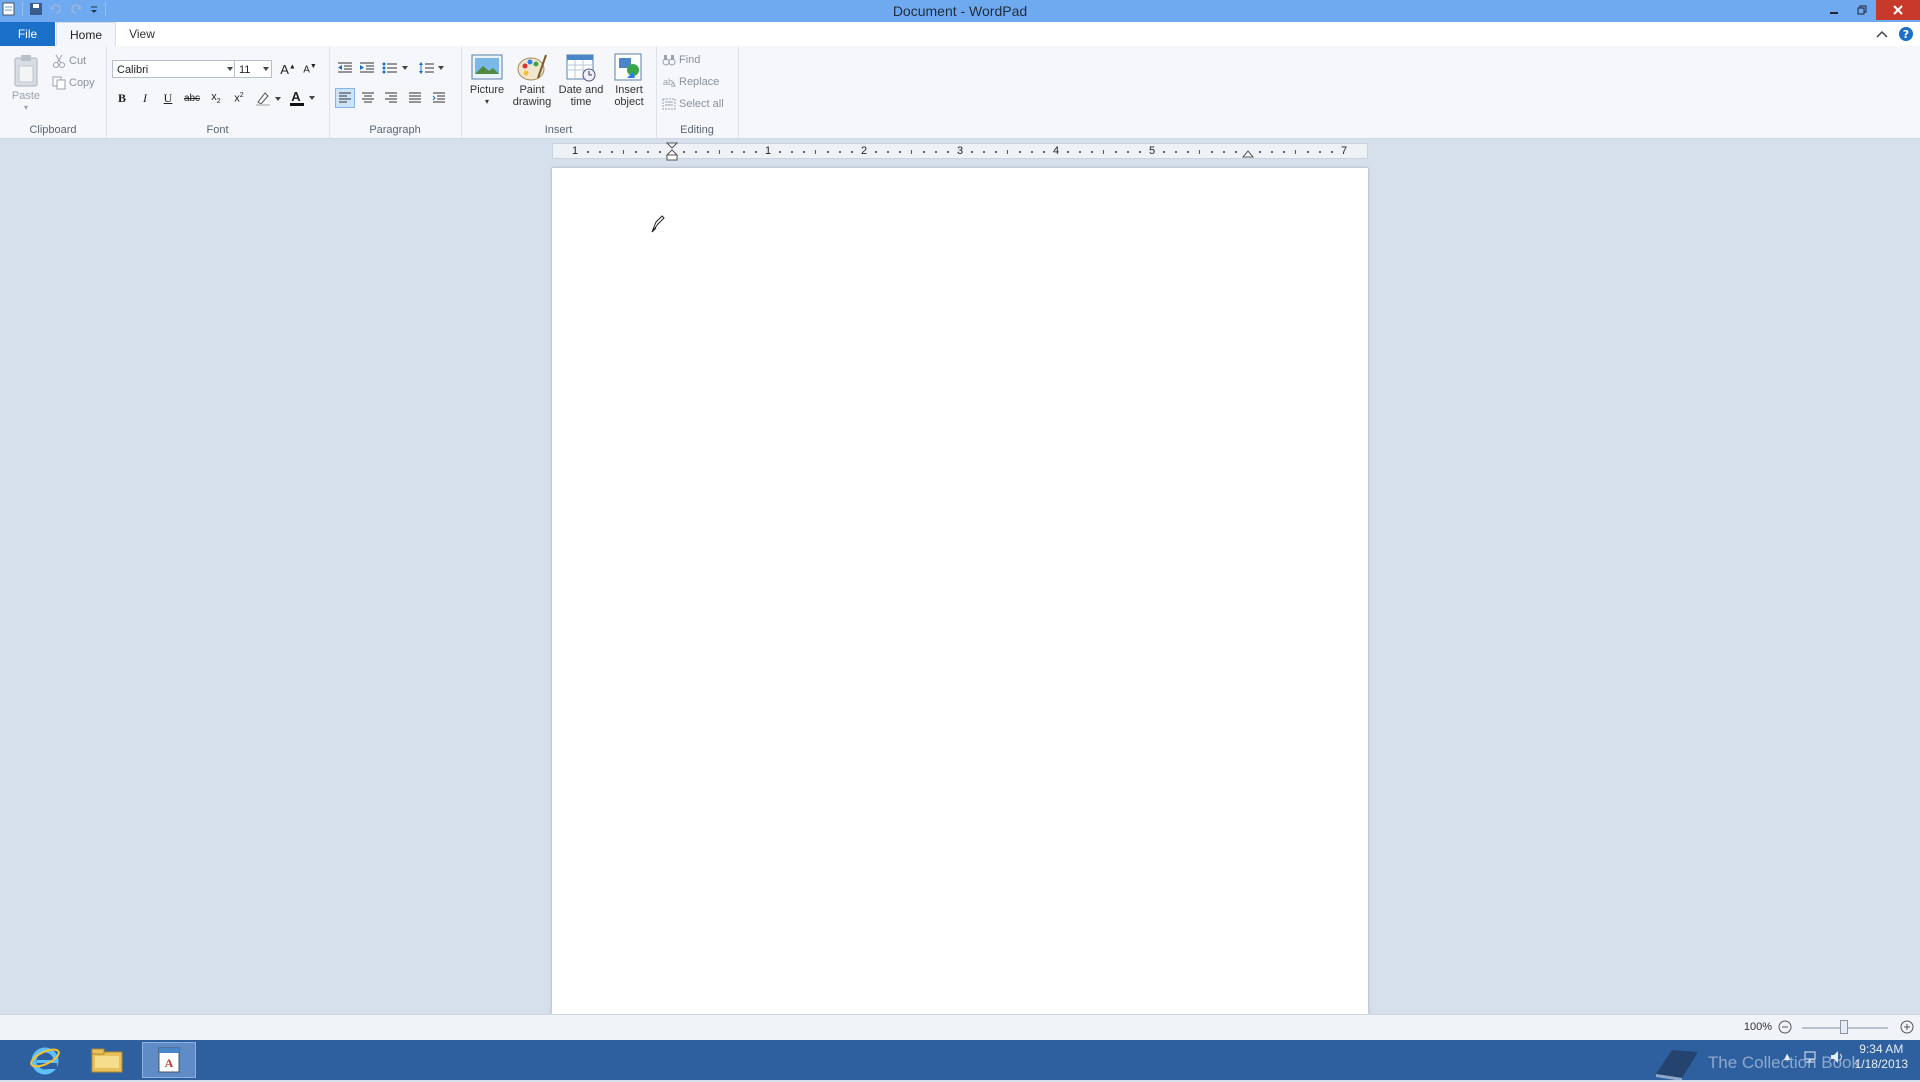 This screenshot has height=1082, width=1920. I want to click on window-controls, so click(1870, 10).